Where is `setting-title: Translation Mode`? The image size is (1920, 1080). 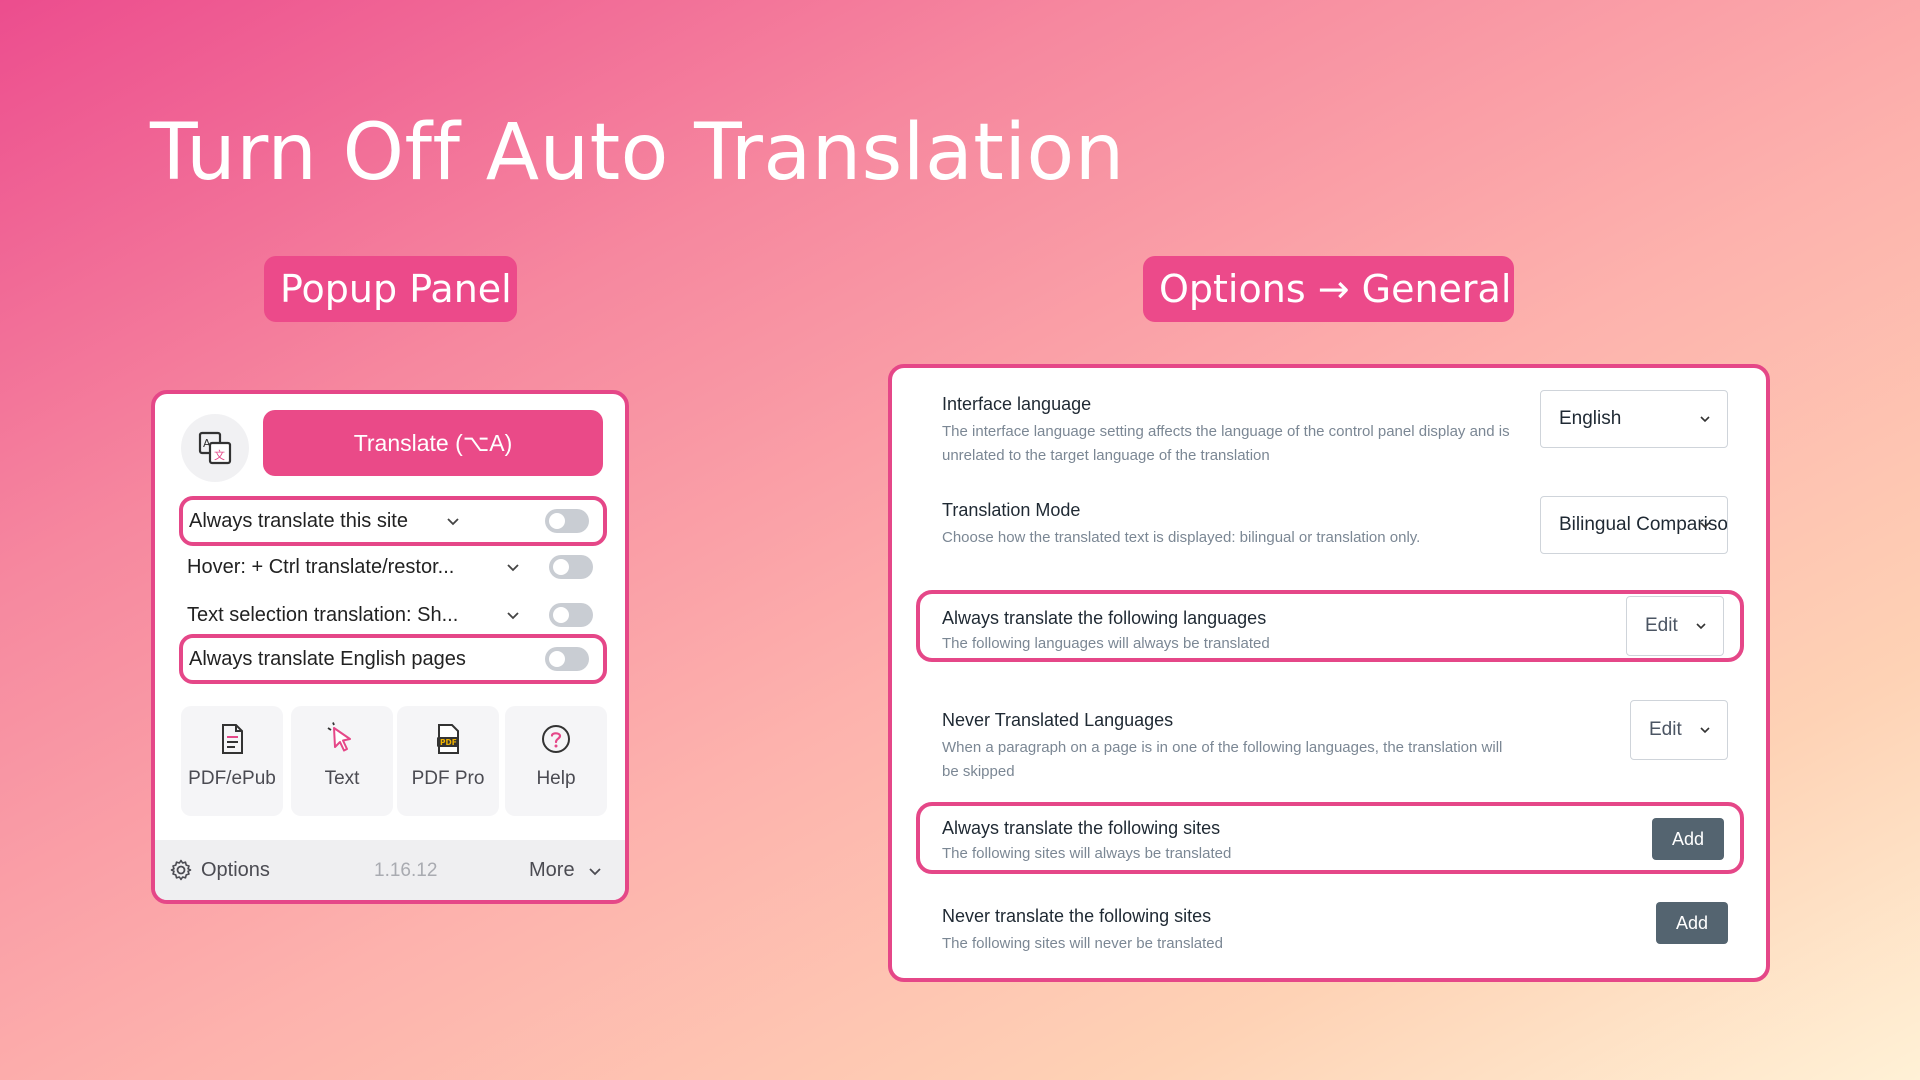 setting-title: Translation Mode is located at coordinates (1011, 510).